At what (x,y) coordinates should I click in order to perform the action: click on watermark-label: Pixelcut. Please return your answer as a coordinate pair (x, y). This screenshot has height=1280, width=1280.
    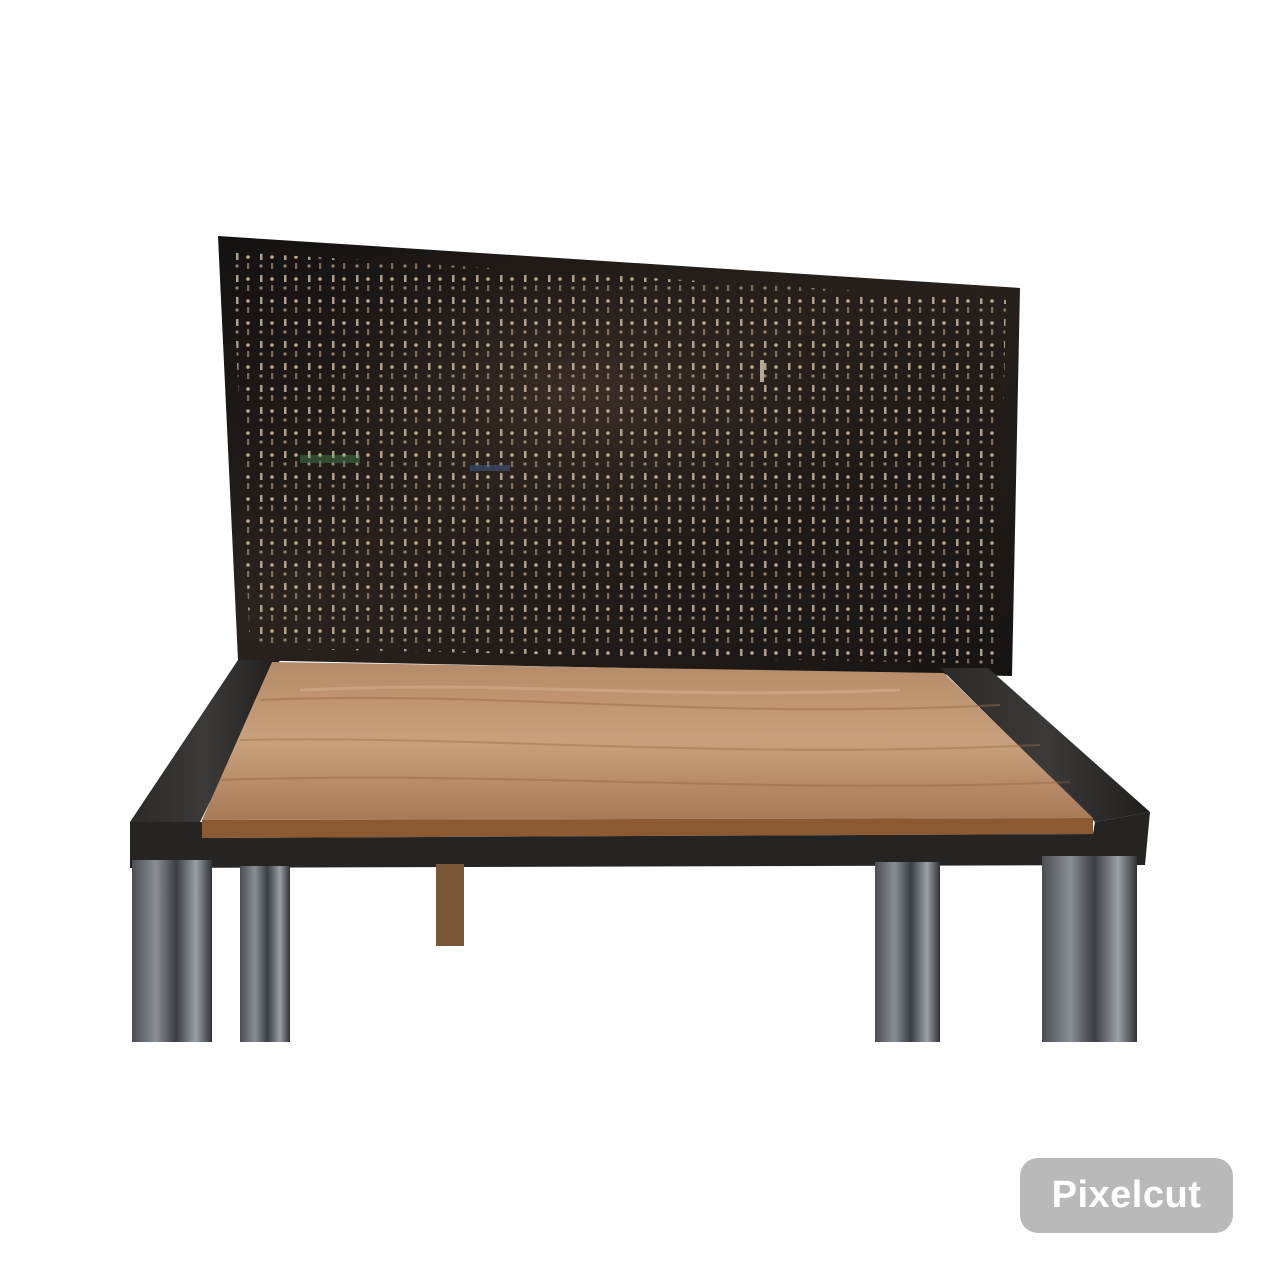
    Looking at the image, I should click on (1126, 1195).